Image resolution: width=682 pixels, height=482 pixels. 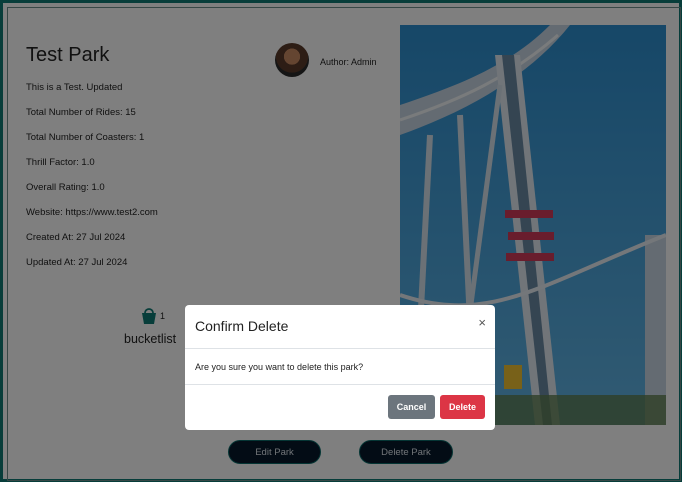 What do you see at coordinates (340, 384) in the screenshot?
I see `modal-footer-divider` at bounding box center [340, 384].